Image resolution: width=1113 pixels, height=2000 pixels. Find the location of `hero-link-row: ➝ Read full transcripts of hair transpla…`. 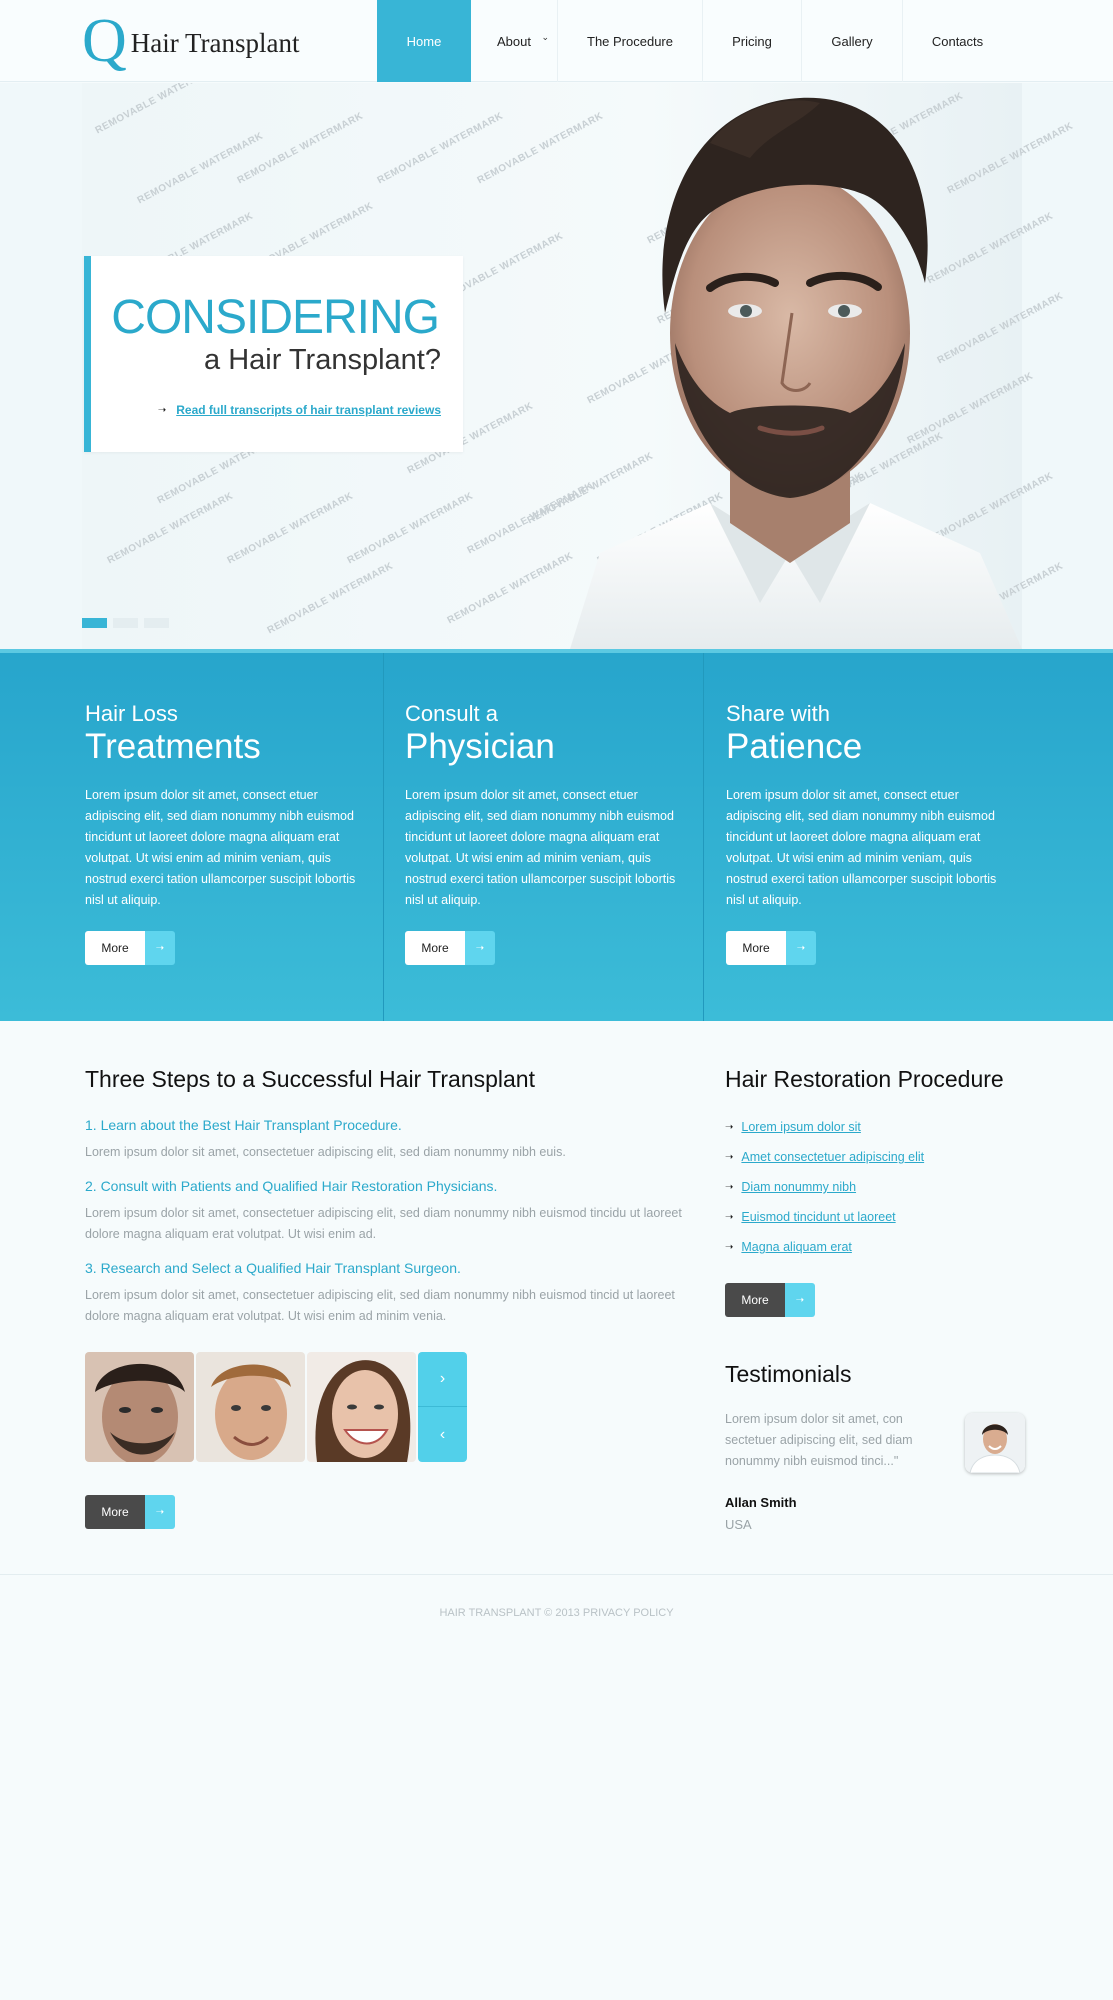

hero-link-row: ➝ Read full transcripts of hair transpla… is located at coordinates (299, 410).